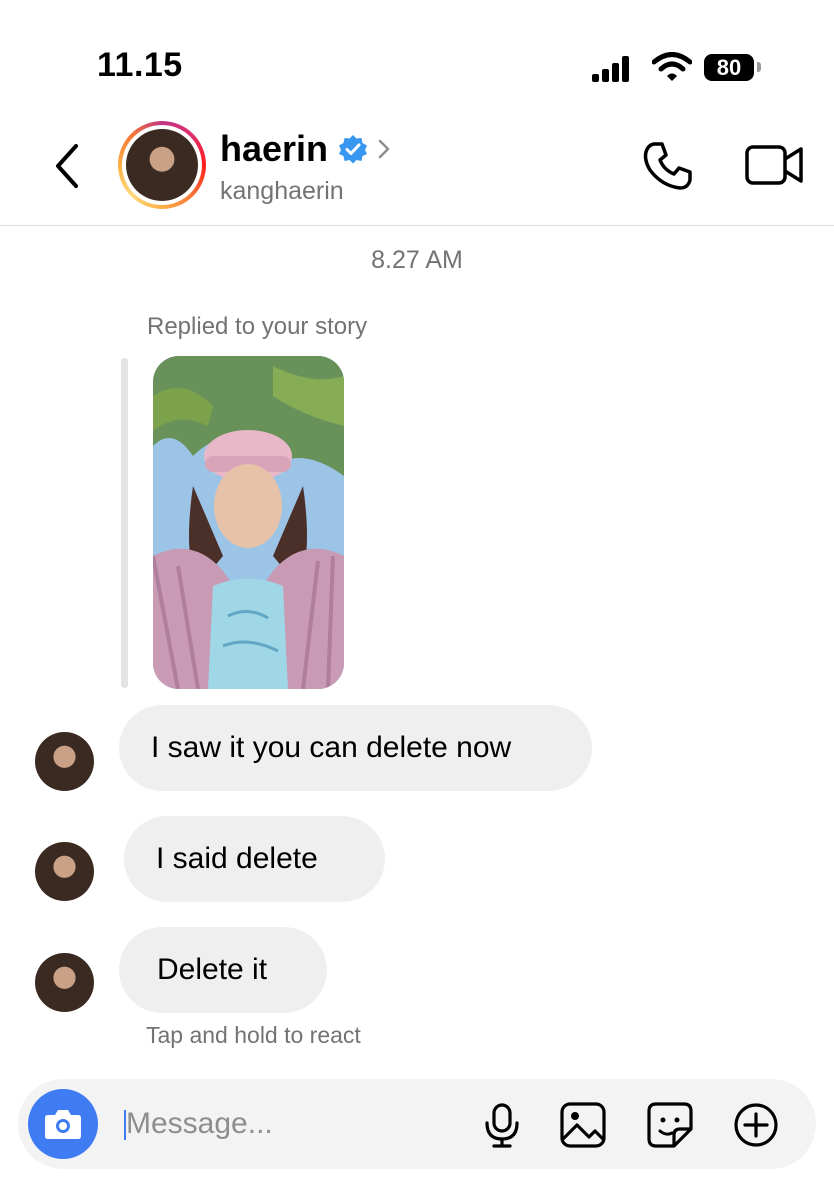 This screenshot has height=1200, width=834. What do you see at coordinates (68, 166) in the screenshot?
I see `back-arrow-icon` at bounding box center [68, 166].